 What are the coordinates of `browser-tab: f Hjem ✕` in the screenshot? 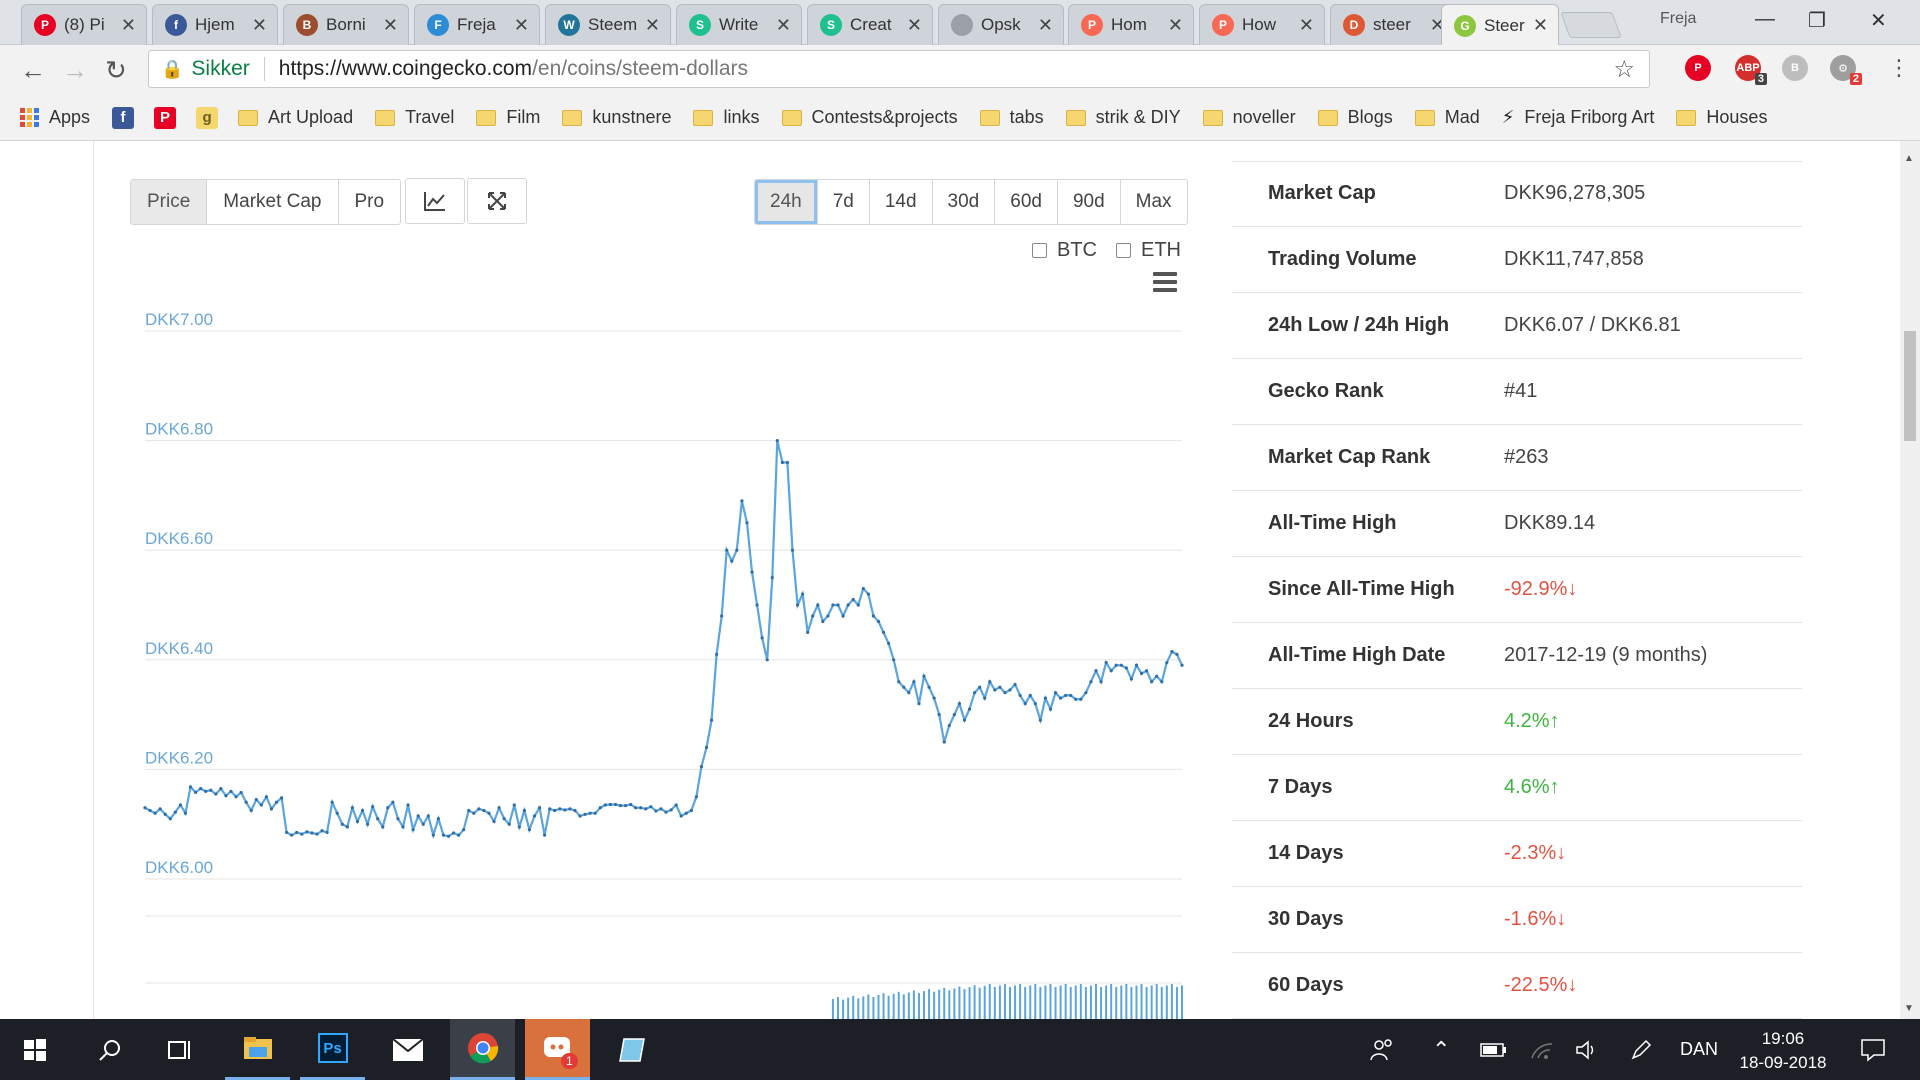 It's located at (215, 24).